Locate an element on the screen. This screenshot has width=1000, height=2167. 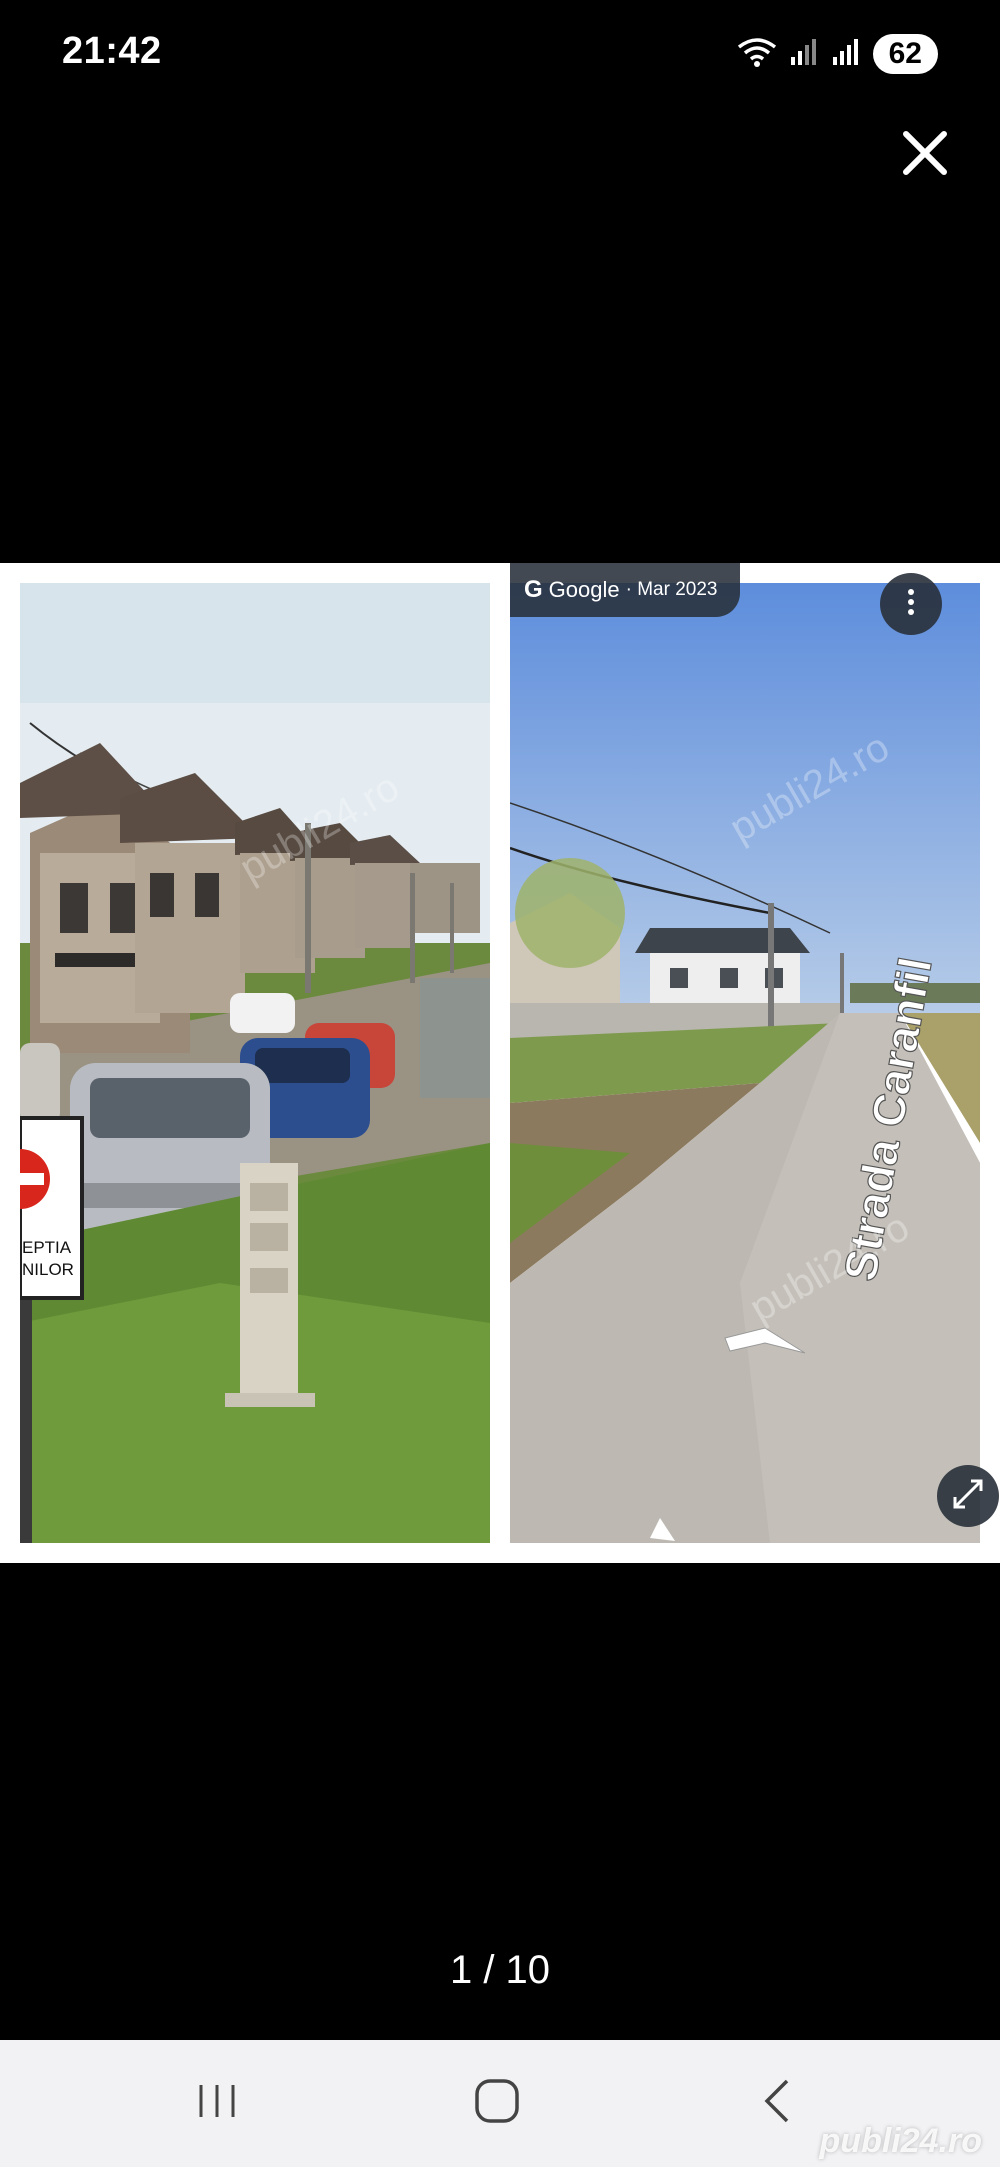
navigation-bar: publi24.ro is located at coordinates (500, 2103).